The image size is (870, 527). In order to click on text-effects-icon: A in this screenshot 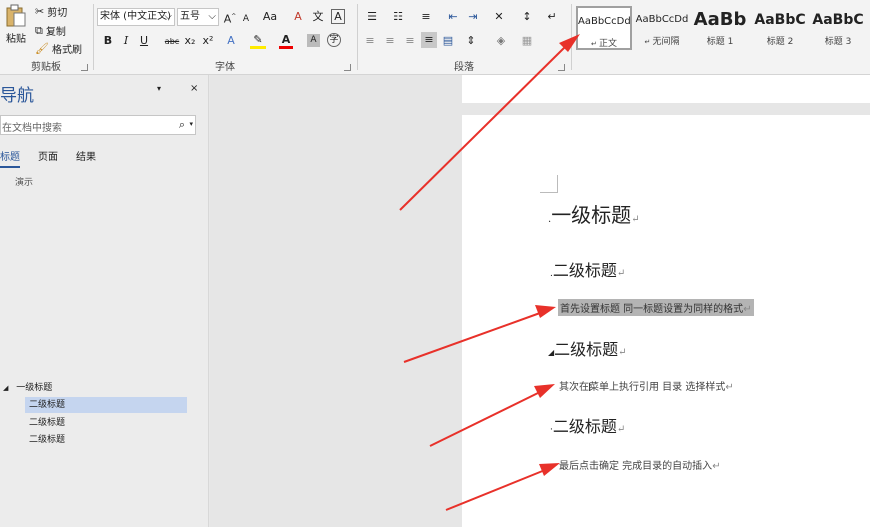, I will do `click(231, 41)`.